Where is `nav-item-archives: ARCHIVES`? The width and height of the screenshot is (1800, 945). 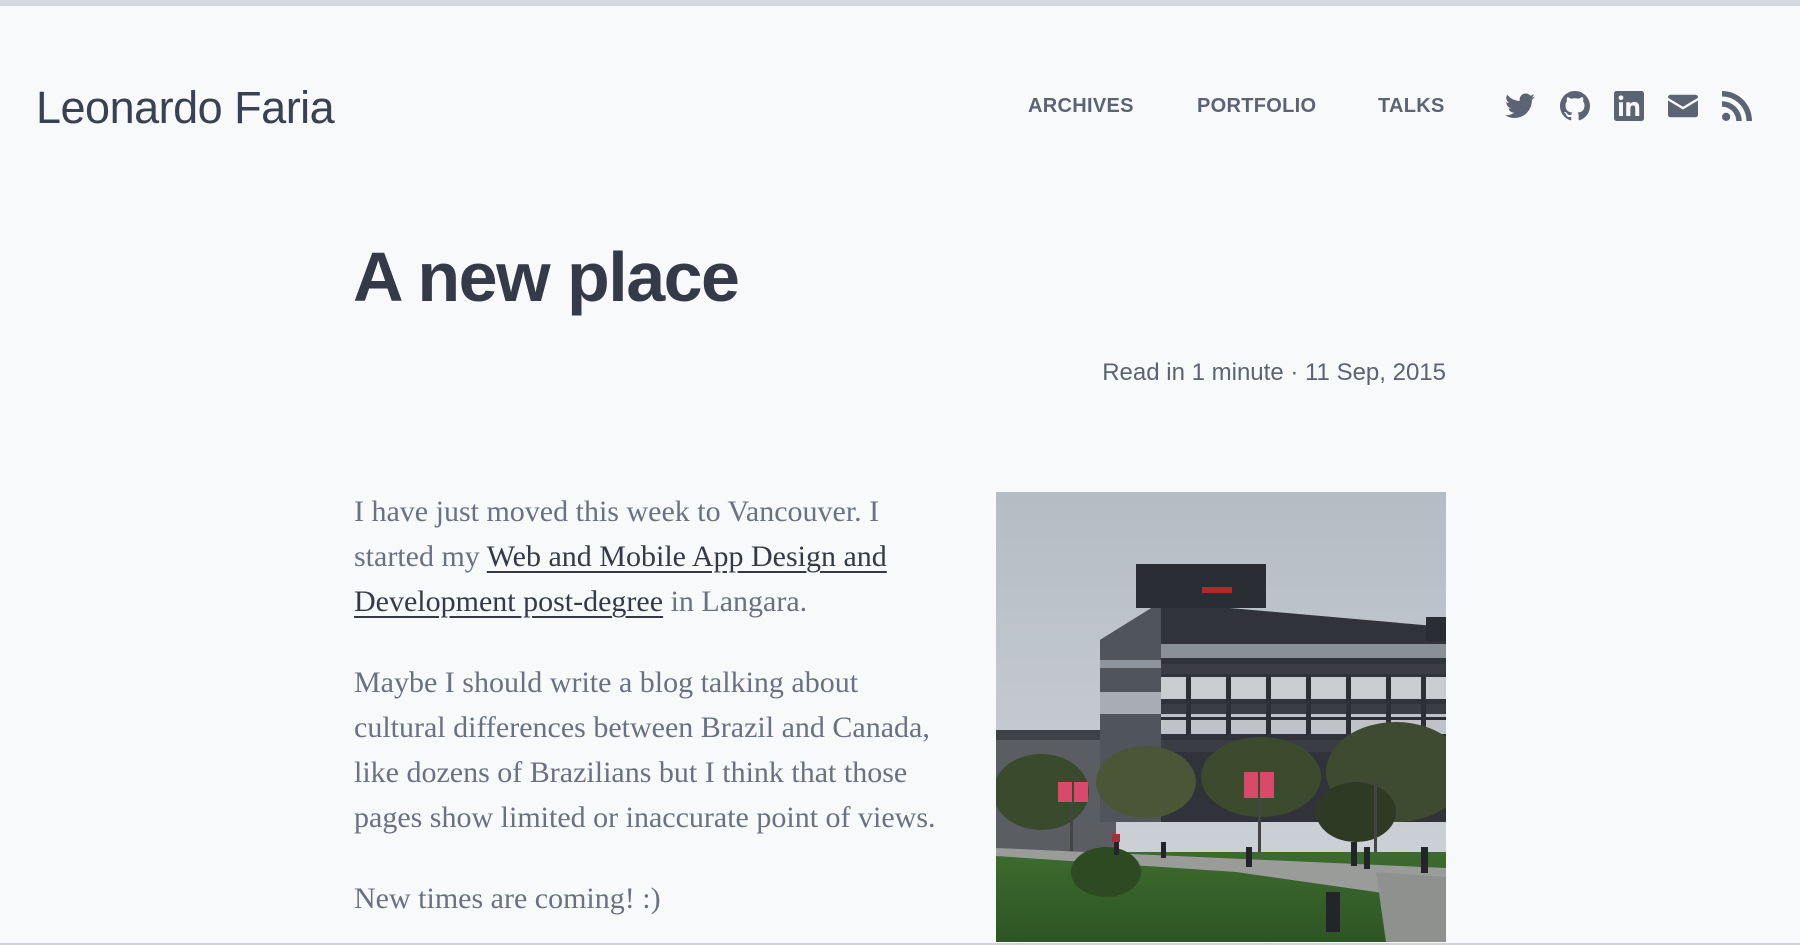
nav-item-archives: ARCHIVES is located at coordinates (1081, 106).